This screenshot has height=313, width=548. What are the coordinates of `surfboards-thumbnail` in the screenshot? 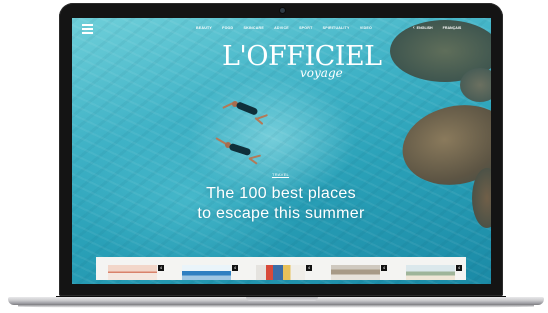 It's located at (280, 272).